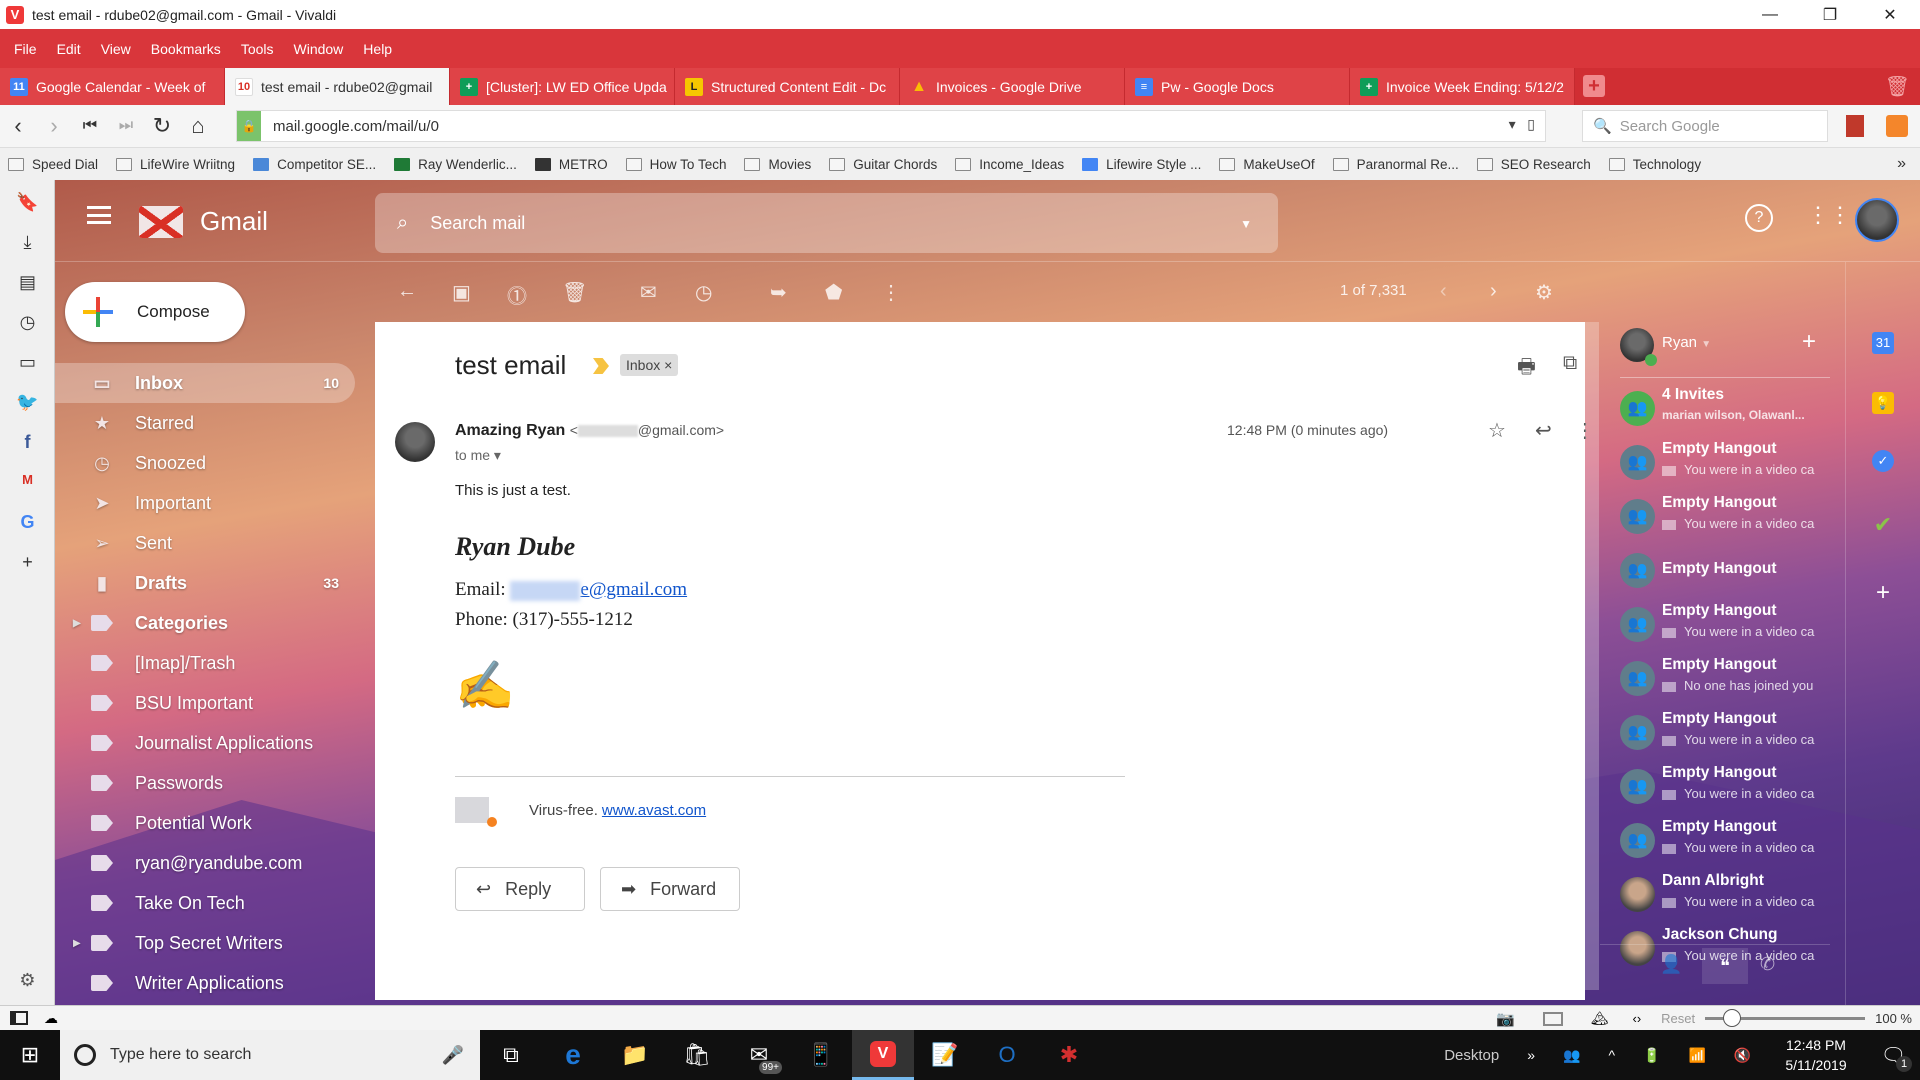  I want to click on nav-item-important: ➤ Important, so click(205, 503).